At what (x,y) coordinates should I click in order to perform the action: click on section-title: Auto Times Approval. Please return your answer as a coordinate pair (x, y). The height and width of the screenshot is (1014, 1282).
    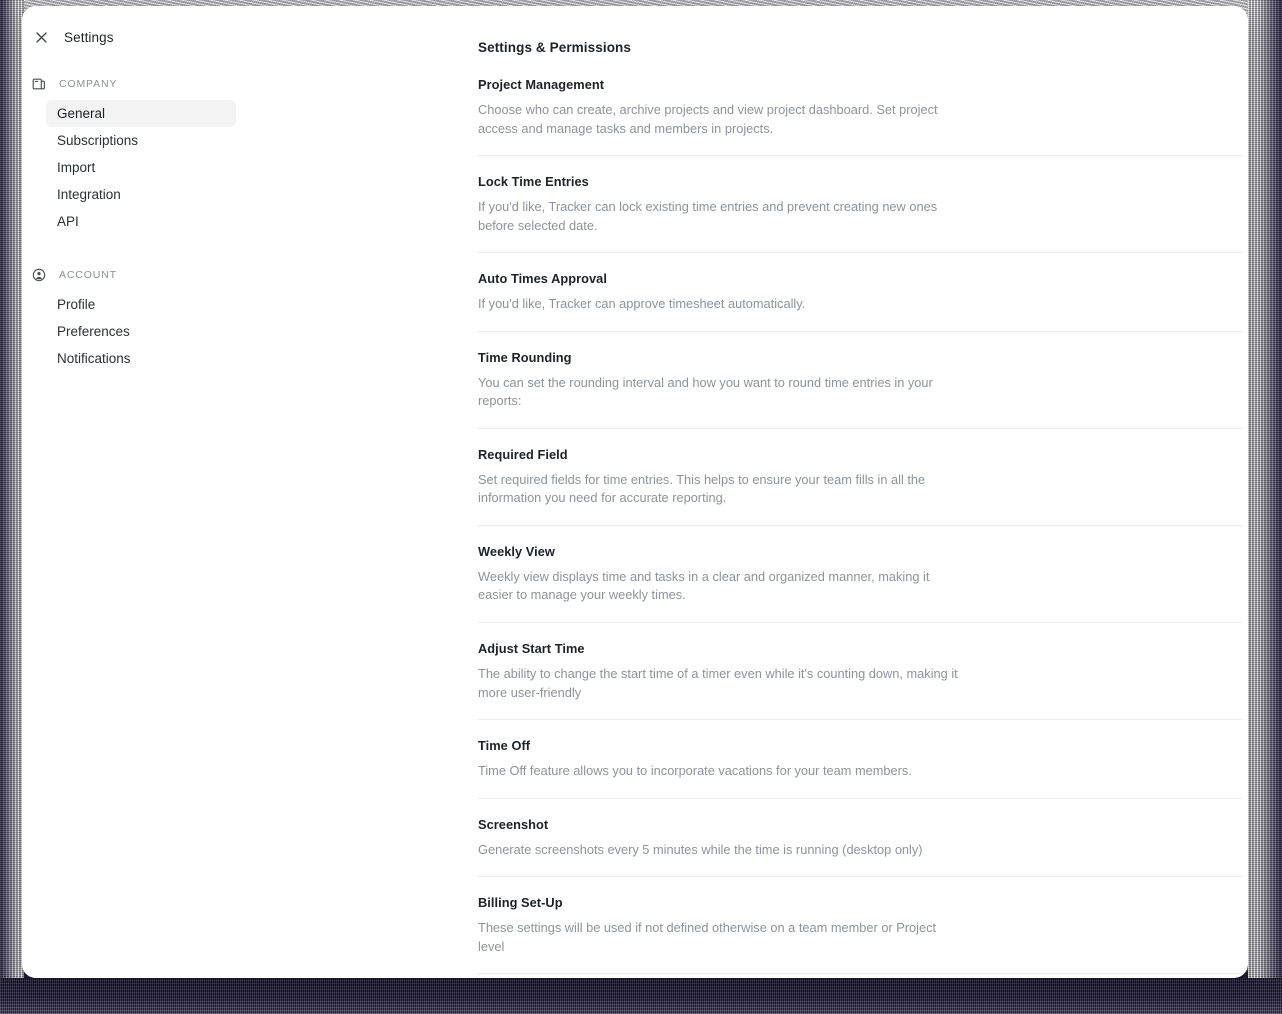
    Looking at the image, I should click on (542, 279).